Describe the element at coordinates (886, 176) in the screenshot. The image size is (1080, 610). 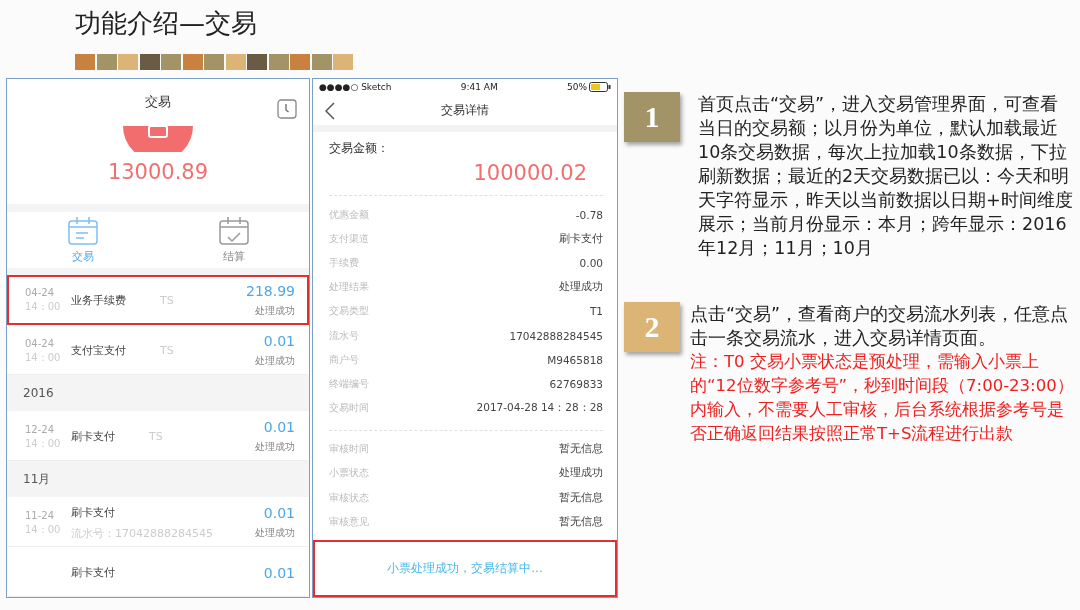
I see `description-text: 首页点击“交易”，进入交易管理界面，可查看当日的交易额；以月份为单位，默认加载最近10条交易数据，每次上拉加载10条数据，下拉刷新数据；最近的2天交易数据已以：今天和明天字符显示，昨天以当前数据以日期+时间维度展示；当前月份显示：本月；跨年显示：2016年12月；11月；10月` at that location.